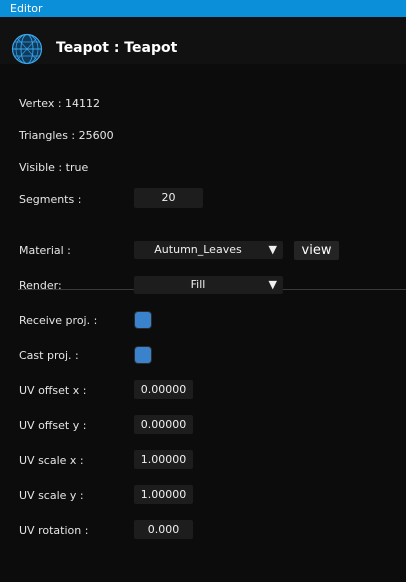  I want to click on uv-rotation-input: 0.000, so click(163, 529).